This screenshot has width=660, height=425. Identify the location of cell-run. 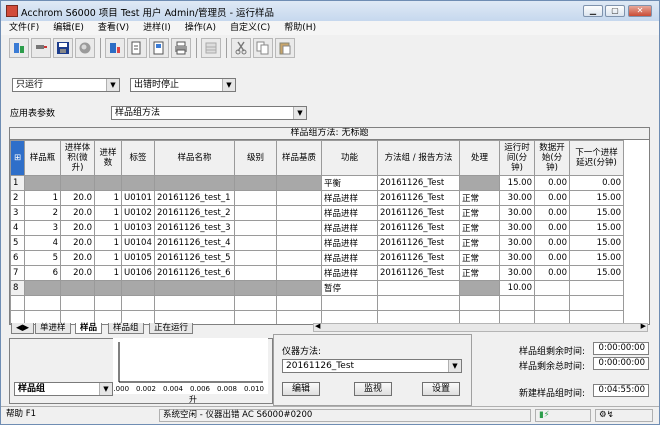
(517, 303).